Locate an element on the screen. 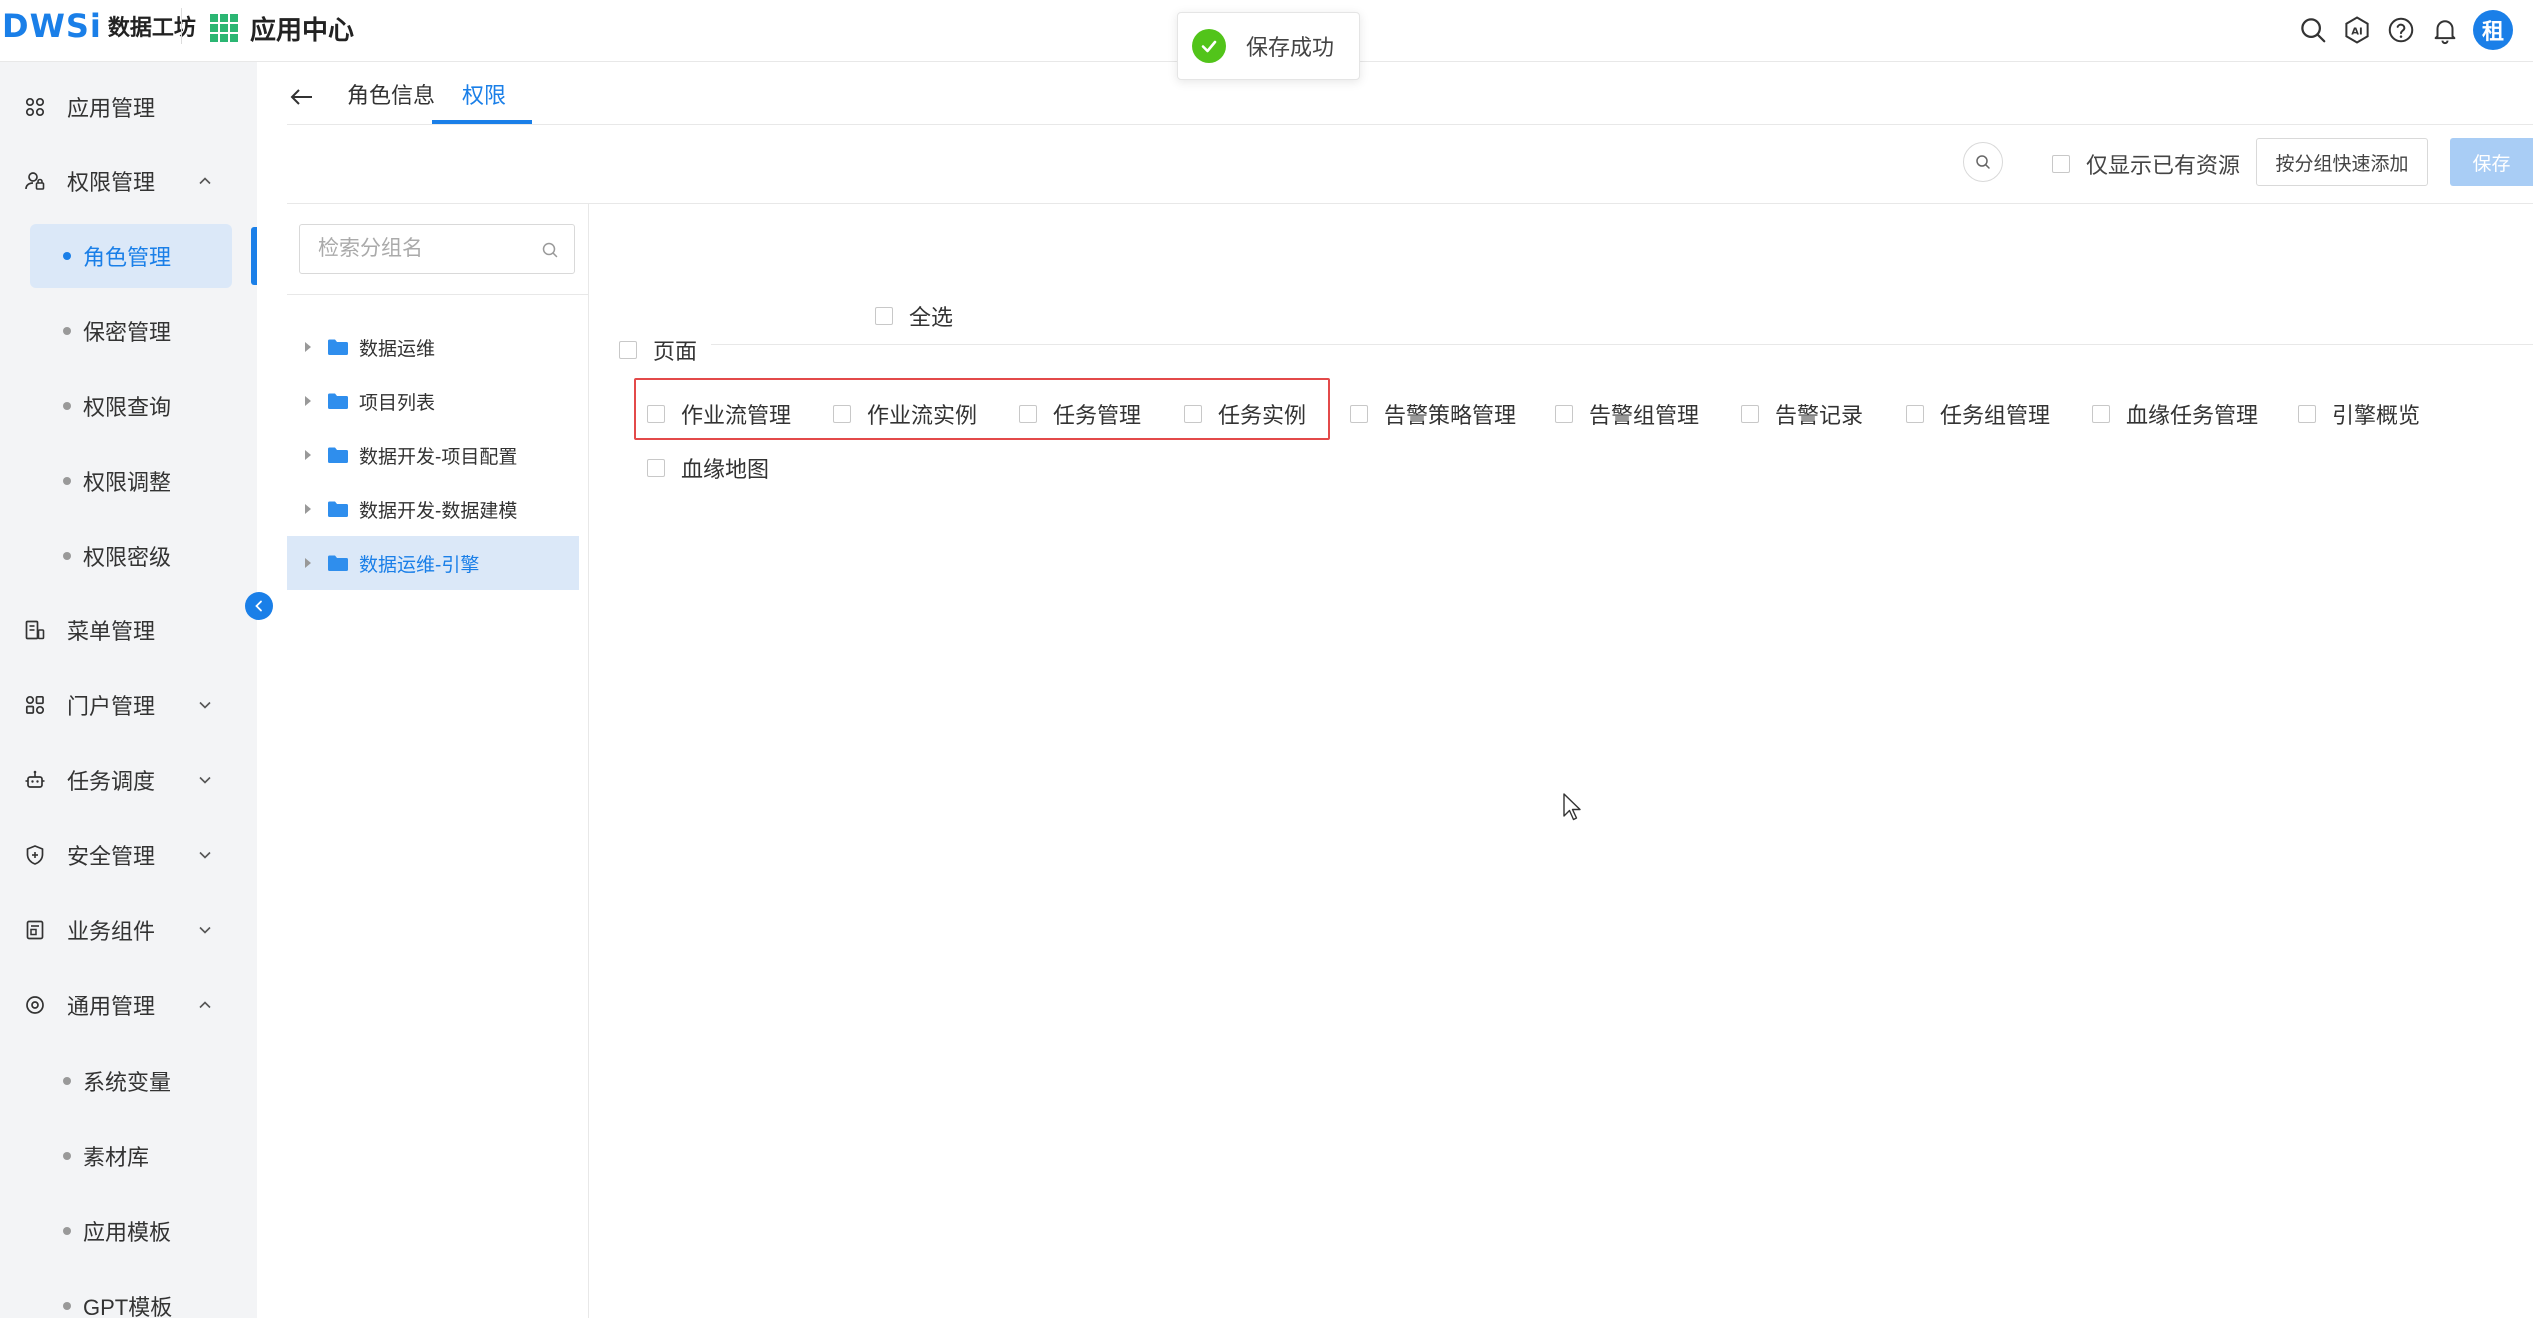  perm-label: 告警策略管理 is located at coordinates (1450, 415).